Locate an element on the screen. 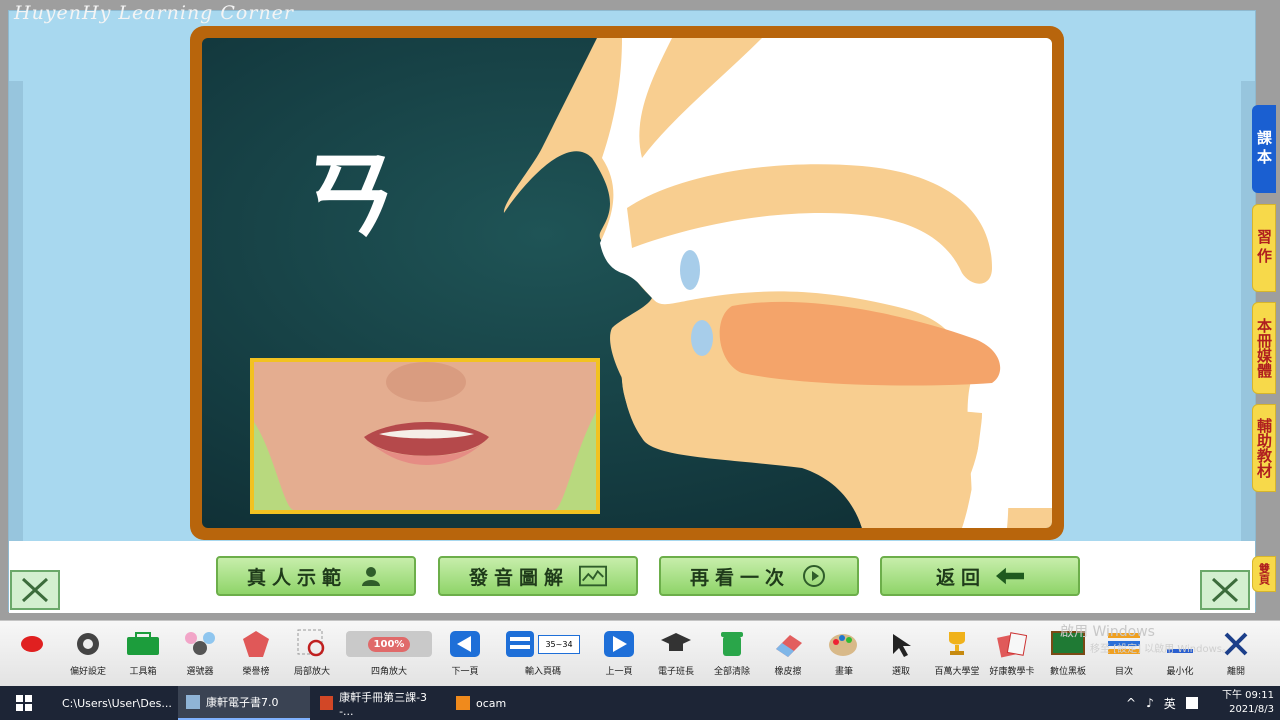 The height and width of the screenshot is (720, 1280). prev-page-tool: 下一頁 is located at coordinates (465, 653).